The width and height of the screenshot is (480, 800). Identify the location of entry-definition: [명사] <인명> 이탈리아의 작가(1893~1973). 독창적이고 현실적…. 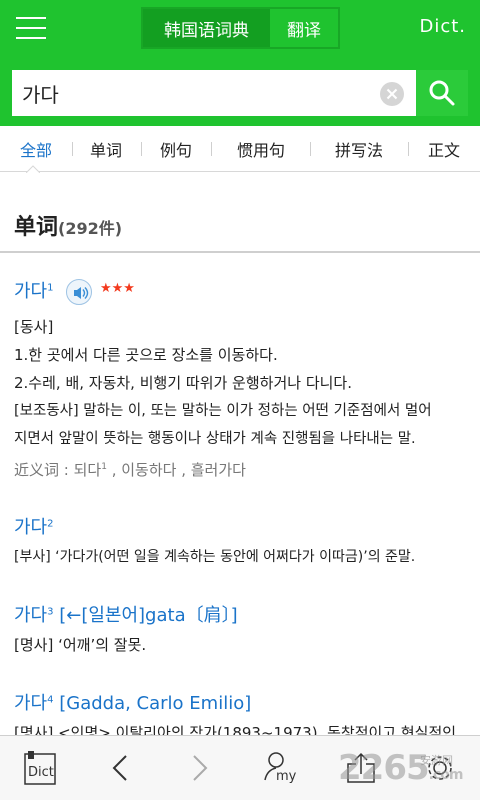
(244, 727).